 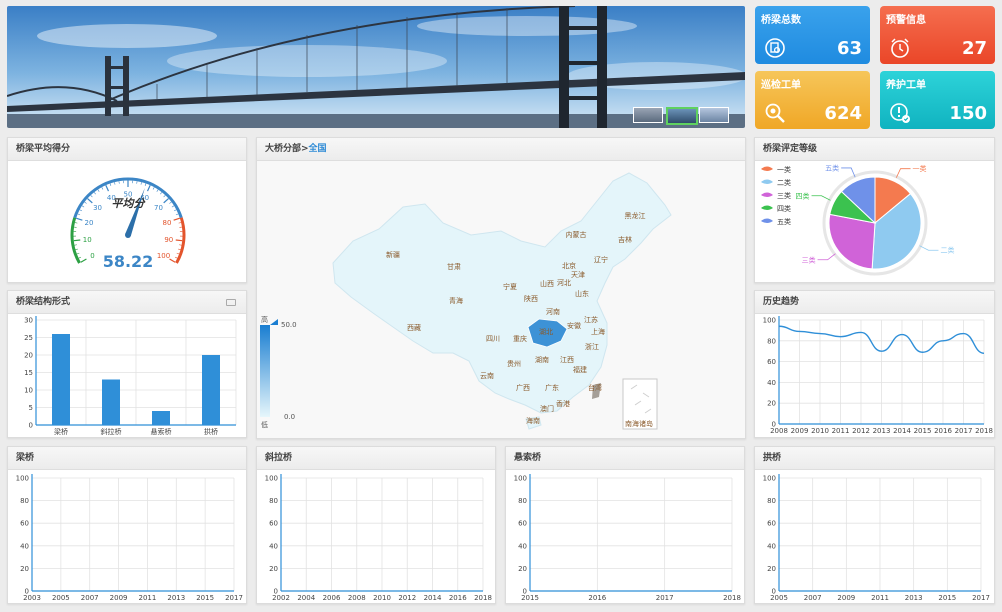 What do you see at coordinates (812, 35) in the screenshot?
I see `card-bridge-total: 桥梁总数 63` at bounding box center [812, 35].